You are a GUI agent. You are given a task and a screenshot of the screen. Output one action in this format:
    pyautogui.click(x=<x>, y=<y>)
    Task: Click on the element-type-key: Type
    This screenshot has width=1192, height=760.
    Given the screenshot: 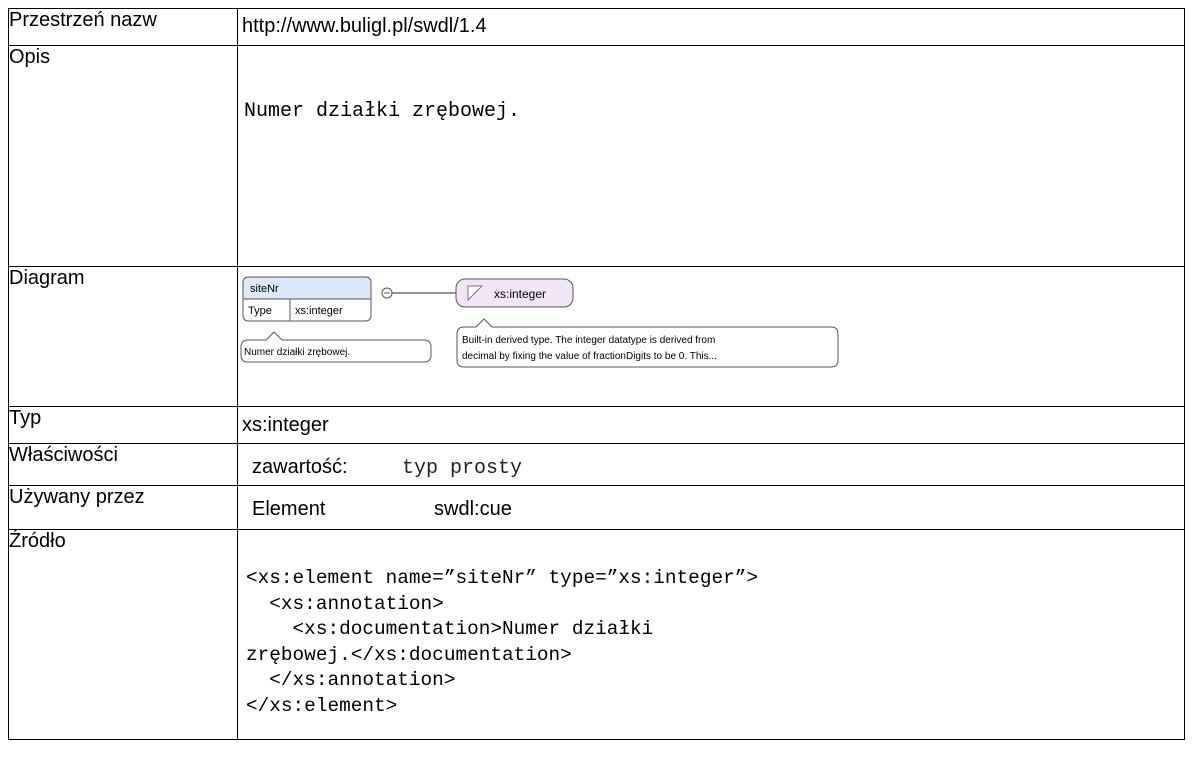 What is the action you would take?
    pyautogui.click(x=260, y=311)
    